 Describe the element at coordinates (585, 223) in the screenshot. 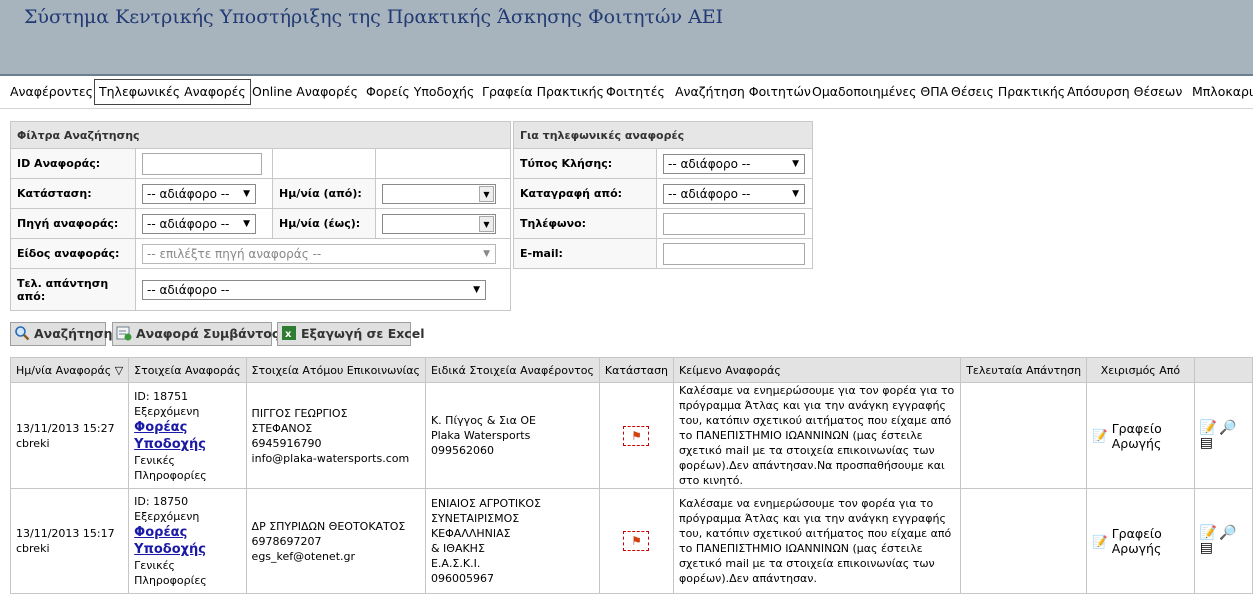

I see `phone-label: Τηλέφωνο:` at that location.